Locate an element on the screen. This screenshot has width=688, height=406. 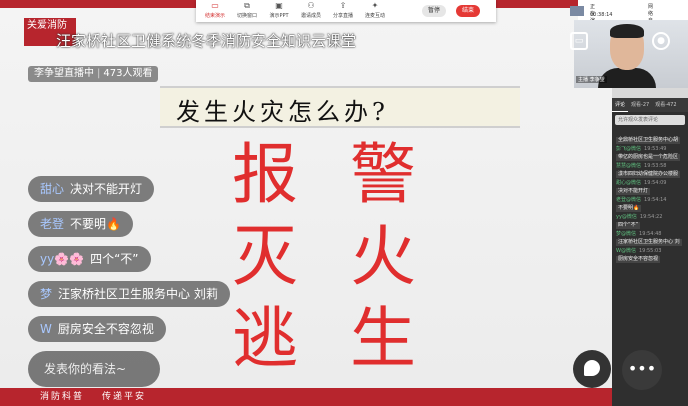
danmu-text: 四个“不” is located at coordinates (114, 259).